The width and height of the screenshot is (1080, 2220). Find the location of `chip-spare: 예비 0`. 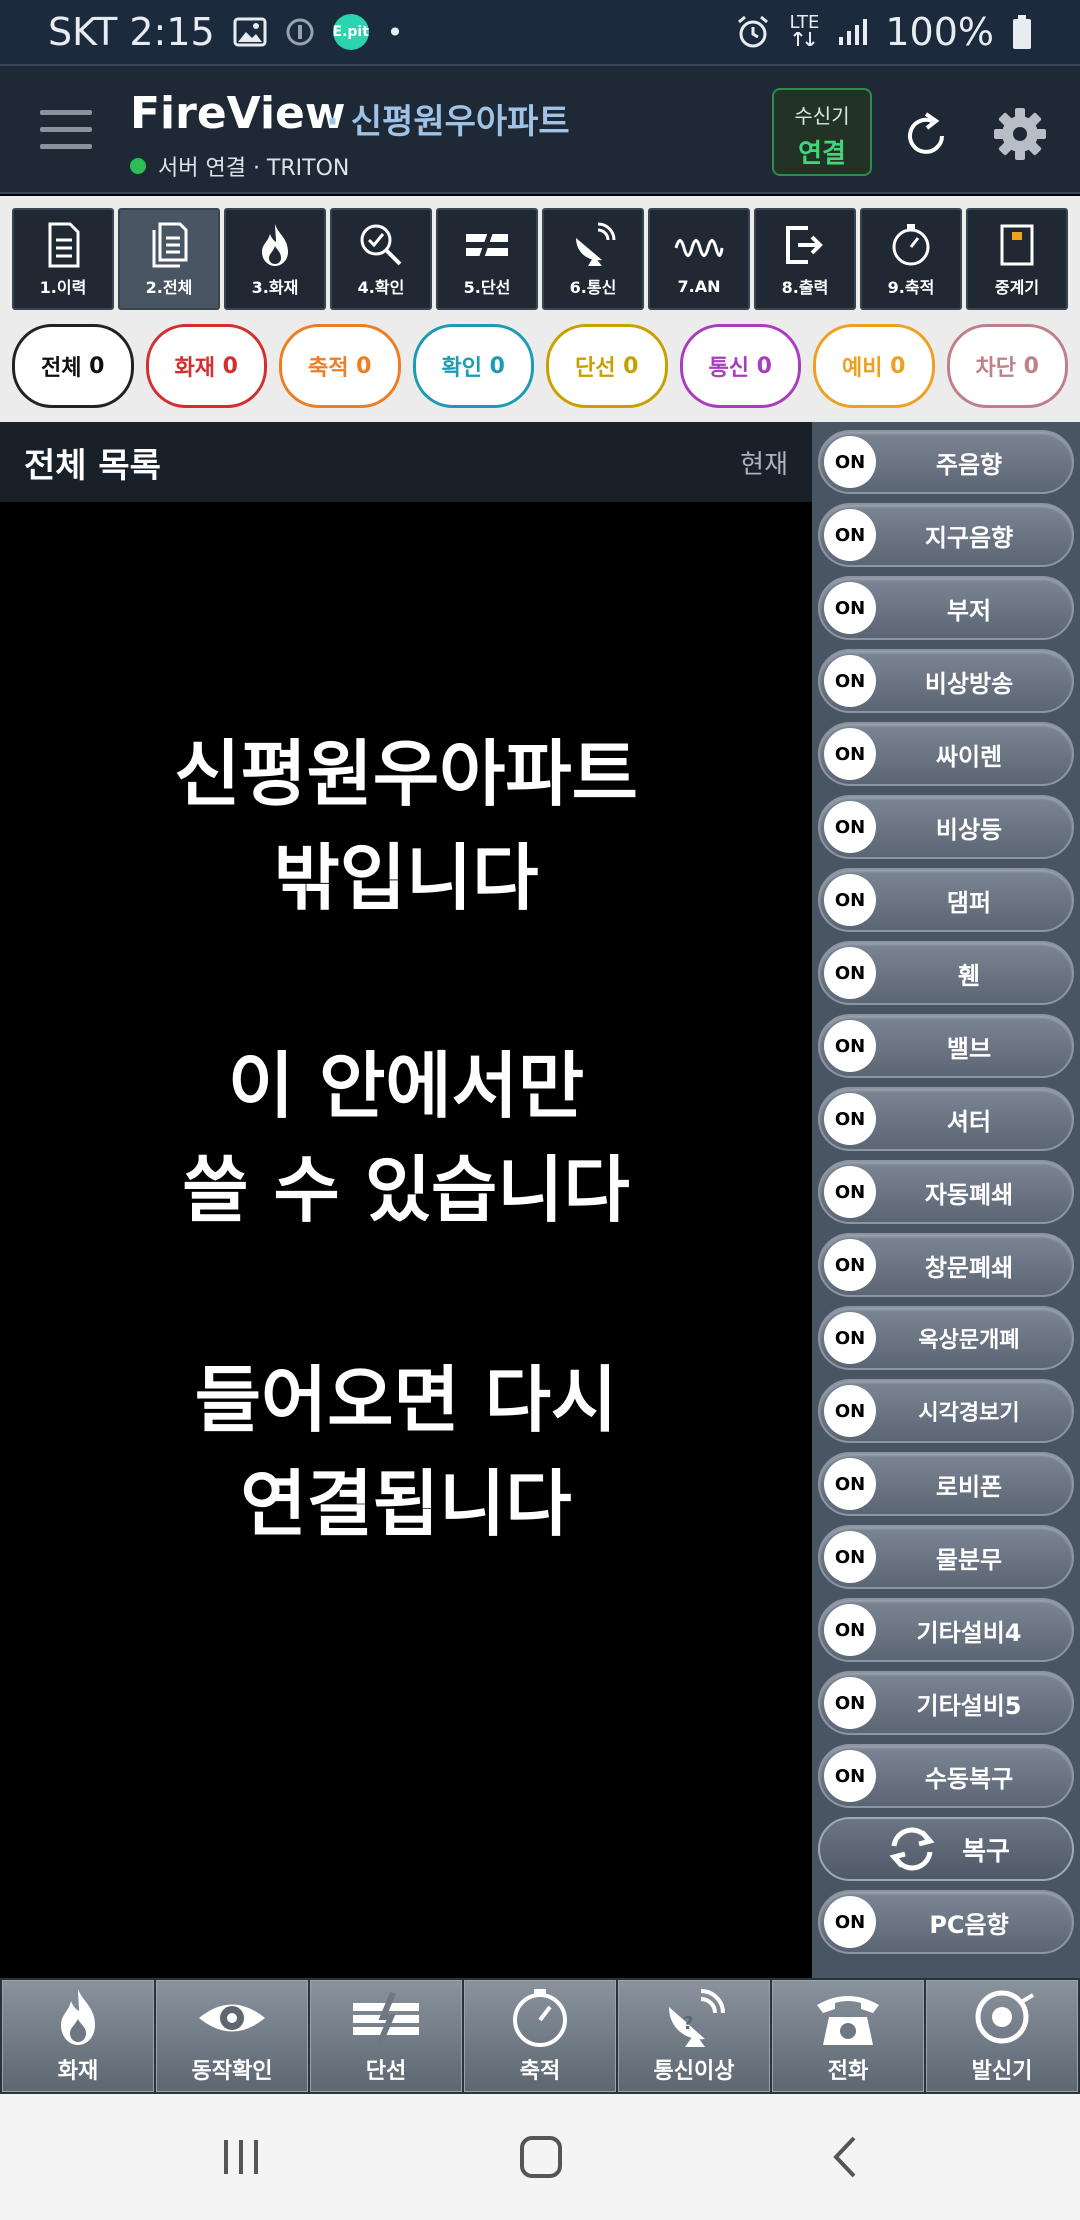

chip-spare: 예비 0 is located at coordinates (874, 366).